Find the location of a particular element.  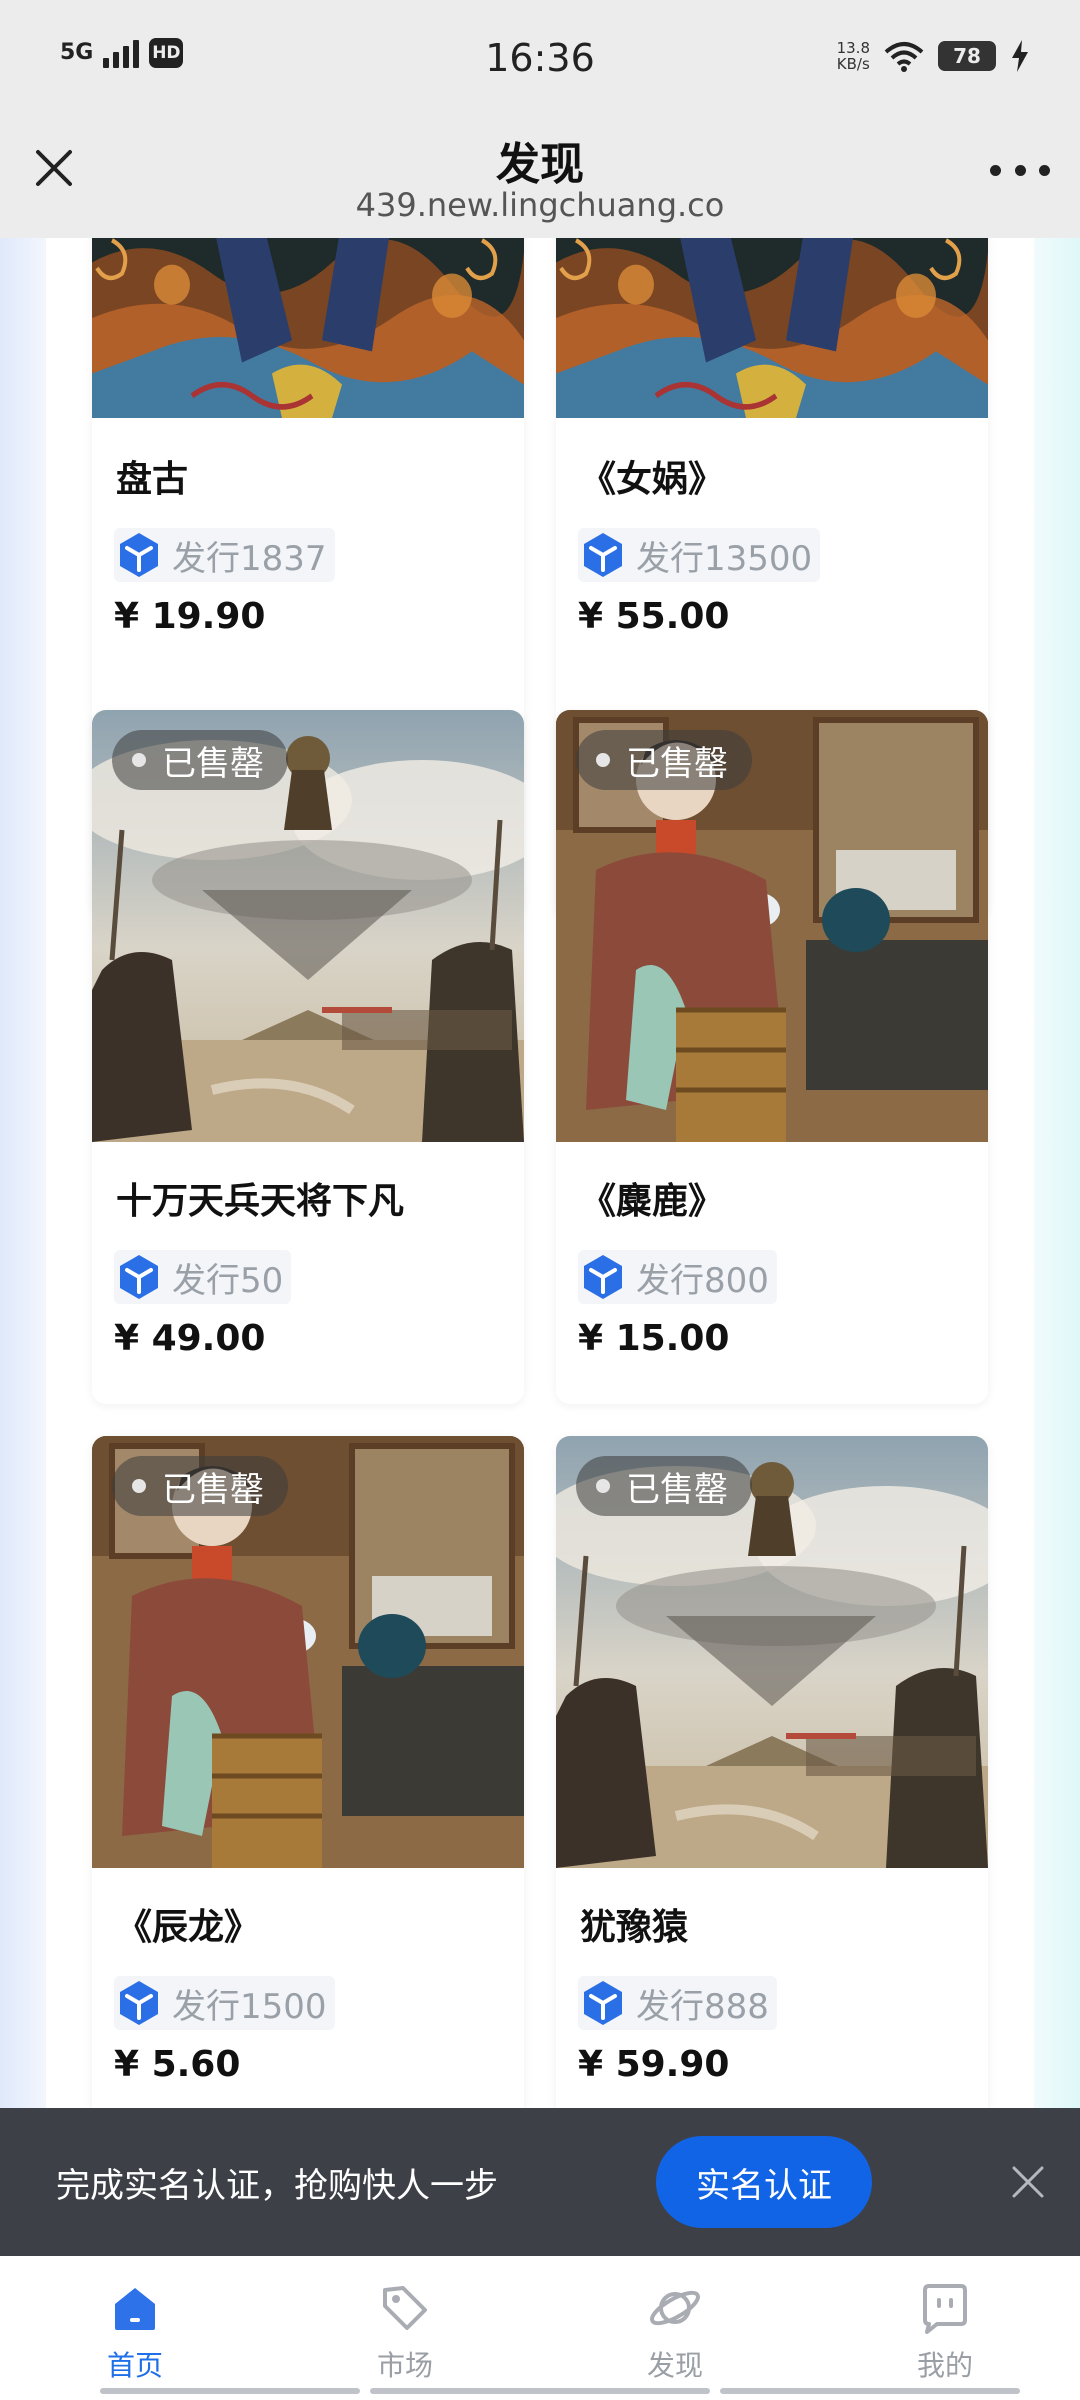

issue-text: 发行50 is located at coordinates (228, 1280).